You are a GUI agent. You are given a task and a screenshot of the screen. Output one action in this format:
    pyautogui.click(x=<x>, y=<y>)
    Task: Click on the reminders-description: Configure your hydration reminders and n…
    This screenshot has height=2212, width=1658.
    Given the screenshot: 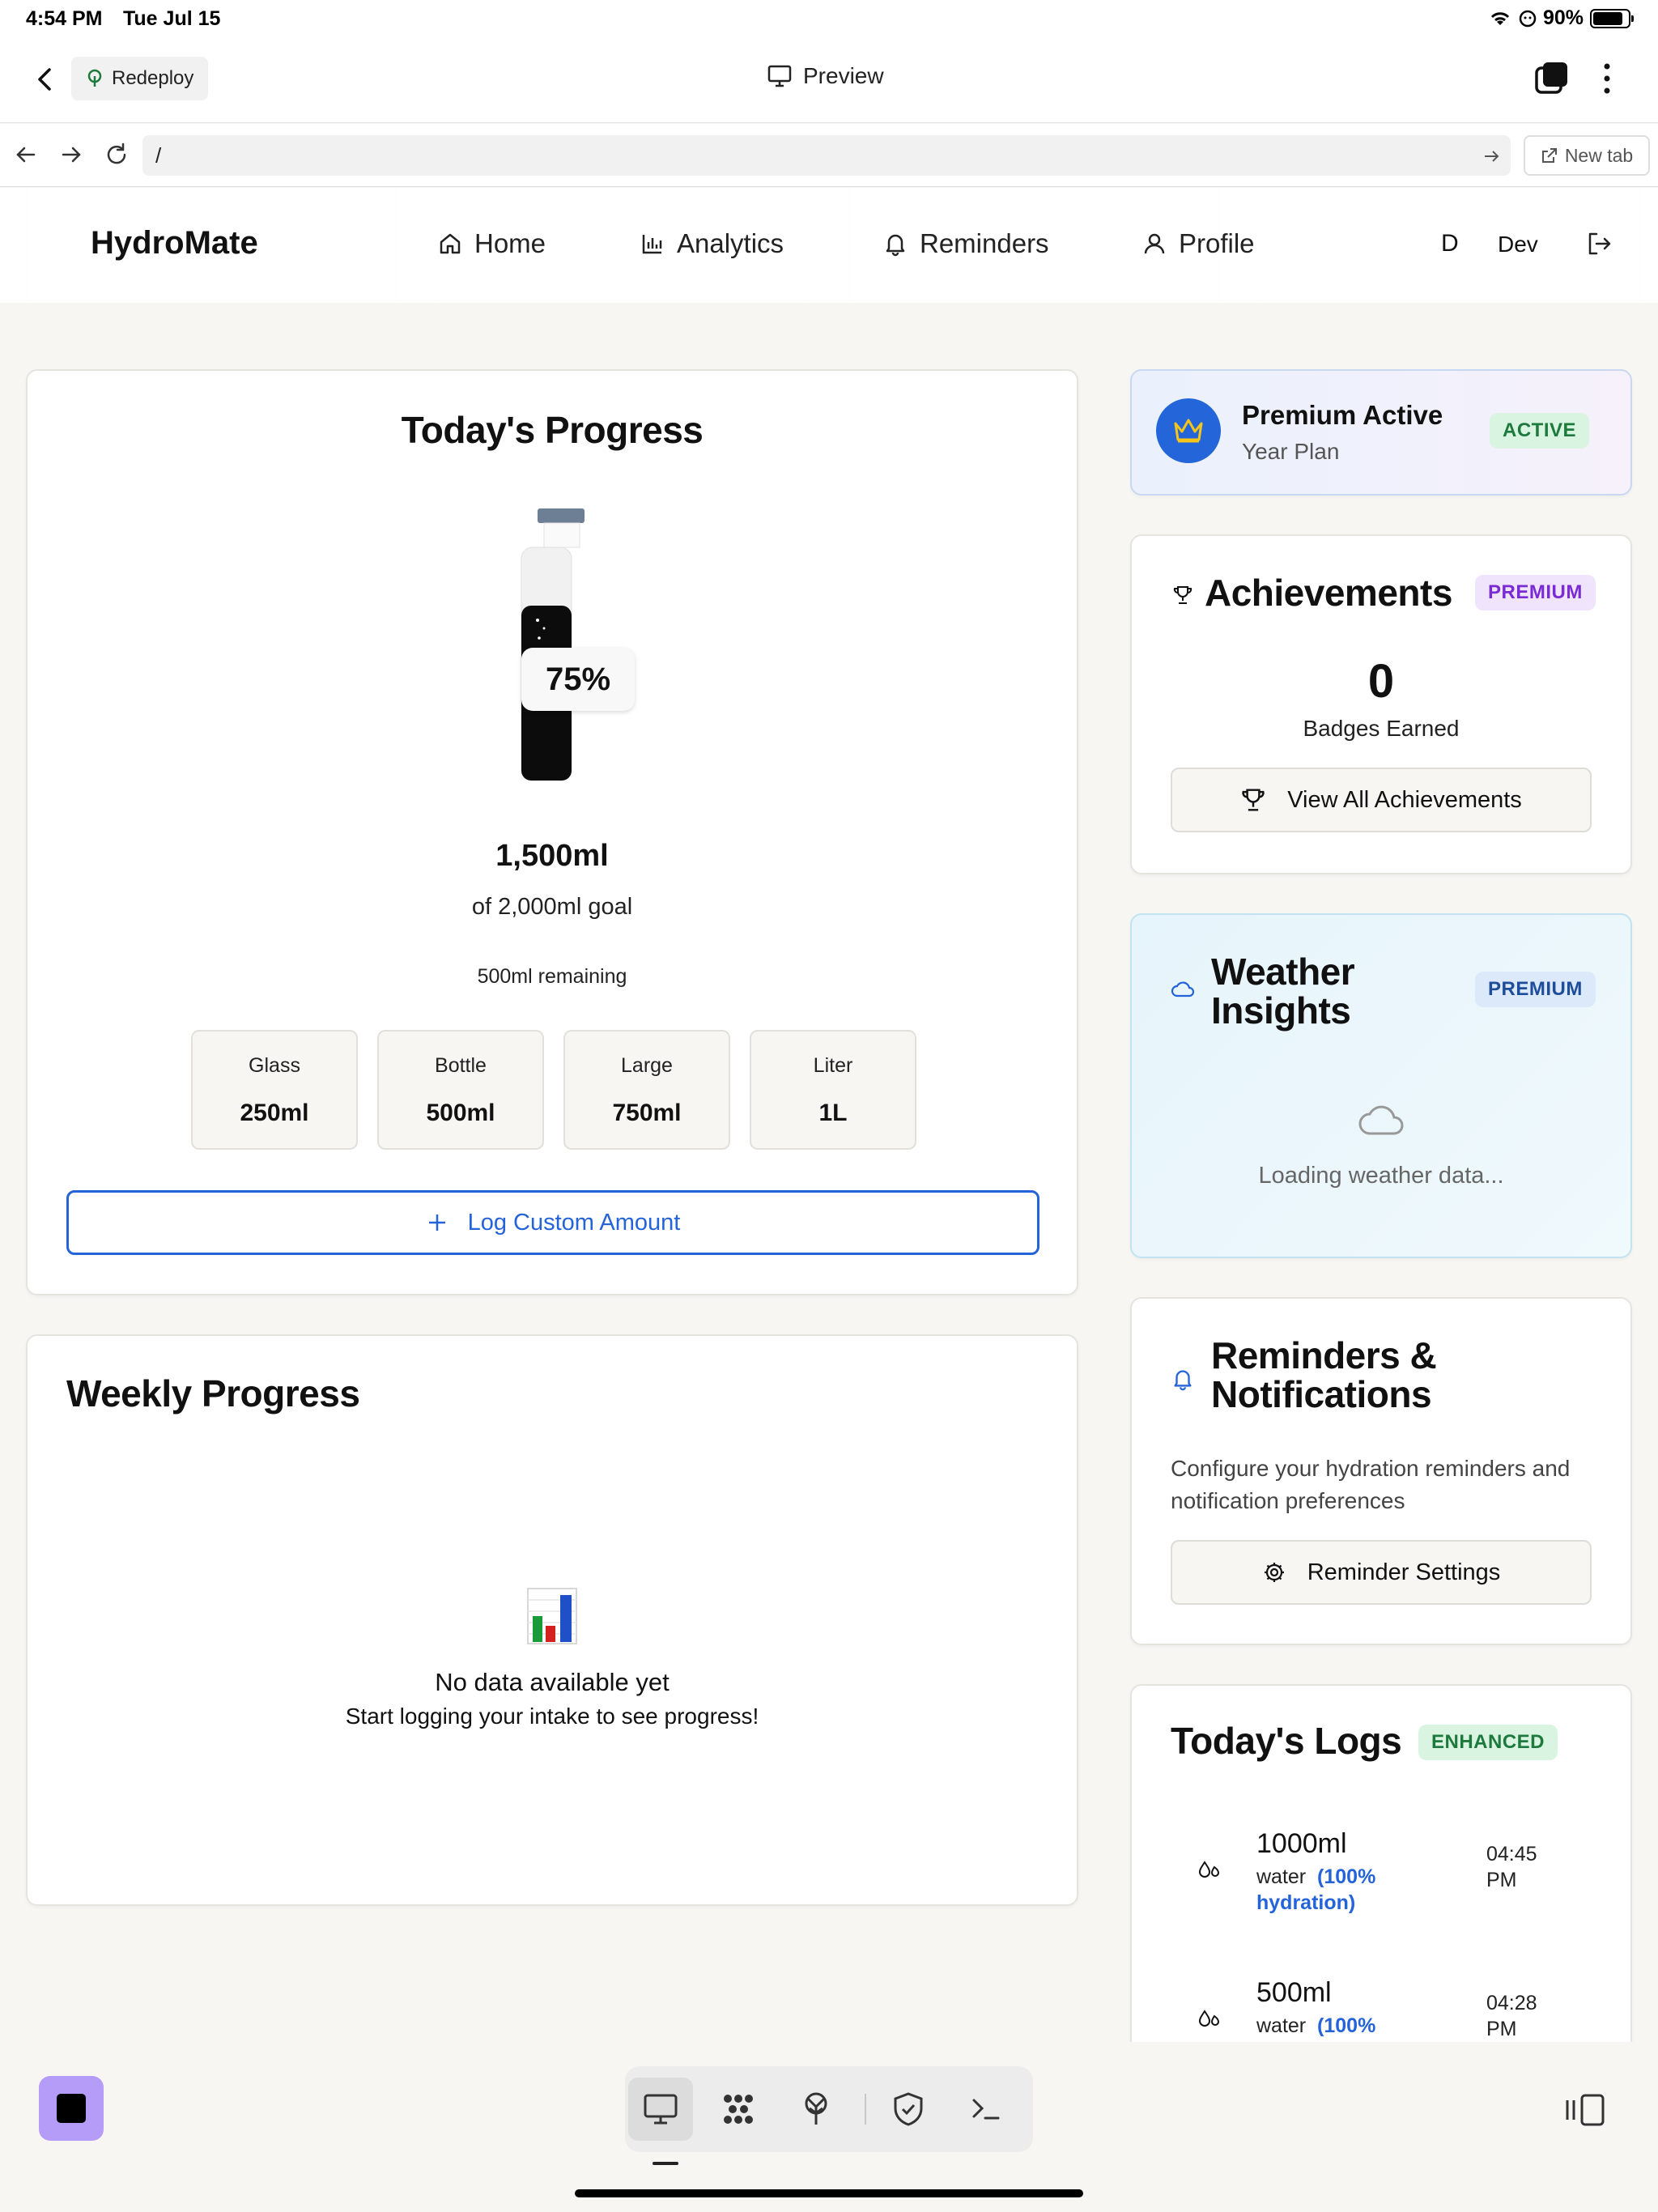 What is the action you would take?
    pyautogui.click(x=1371, y=1485)
    